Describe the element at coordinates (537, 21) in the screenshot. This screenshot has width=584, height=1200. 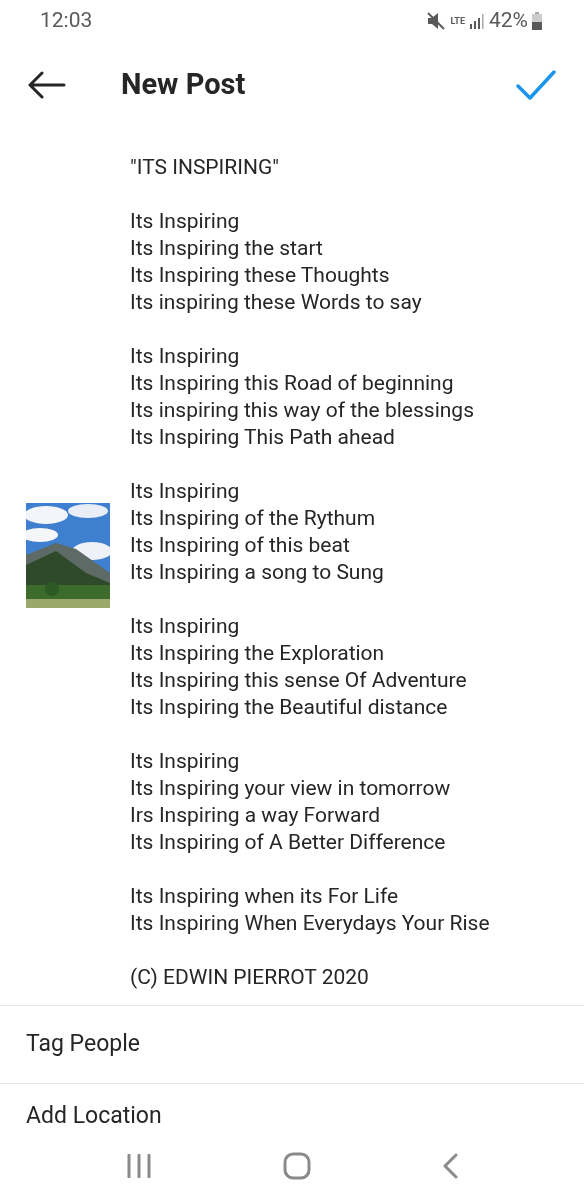
I see `battery-icon` at that location.